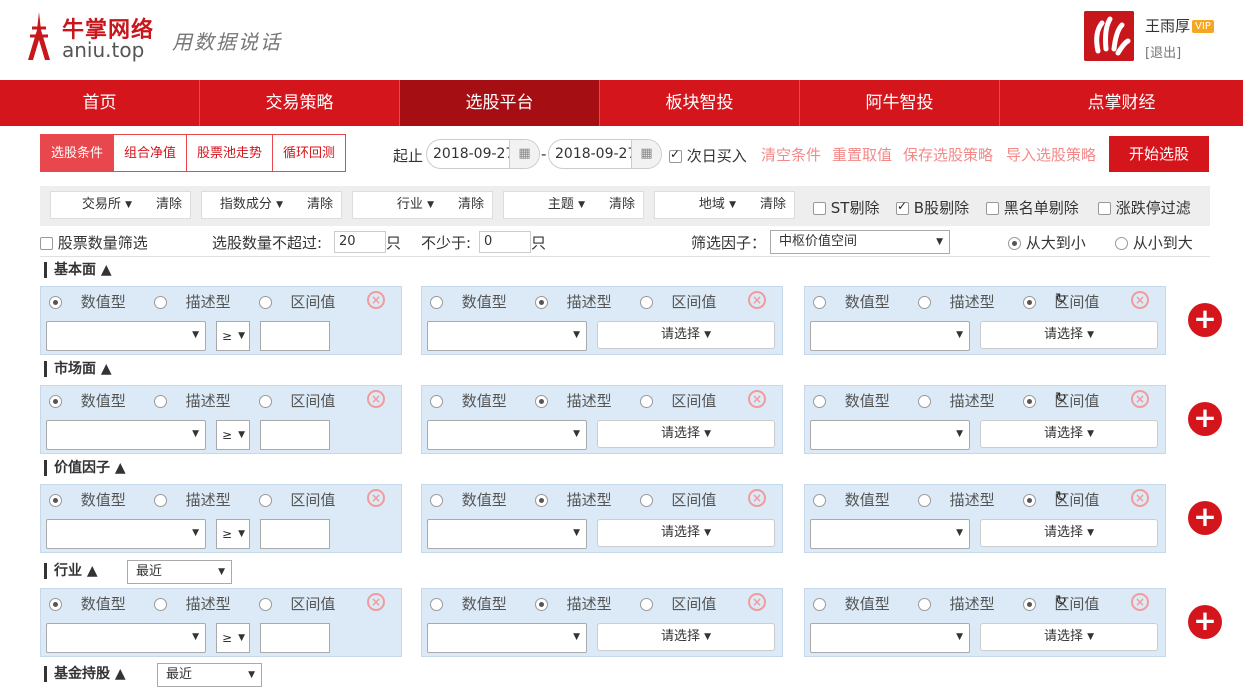 The image size is (1243, 687). I want to click on section-title: 行业 ▲, so click(71, 571).